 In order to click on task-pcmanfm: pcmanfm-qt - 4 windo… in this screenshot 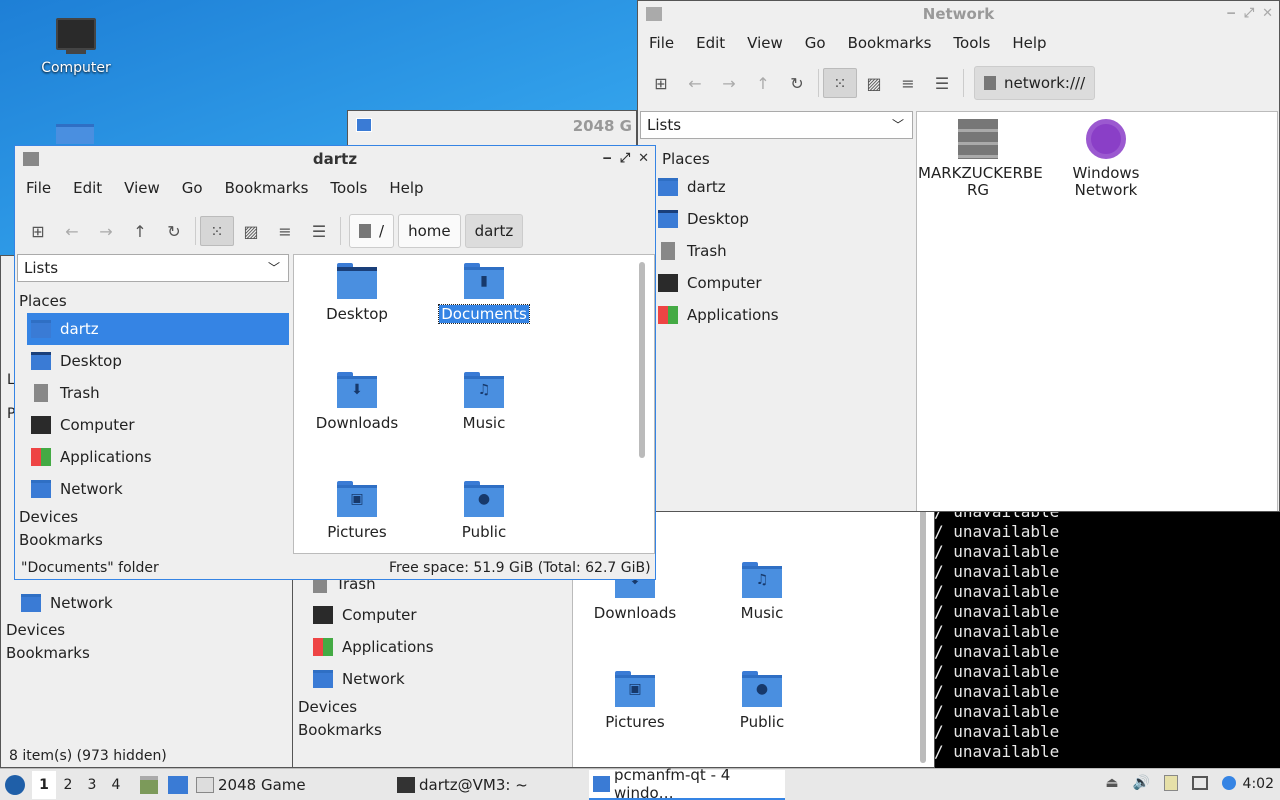, I will do `click(687, 783)`.